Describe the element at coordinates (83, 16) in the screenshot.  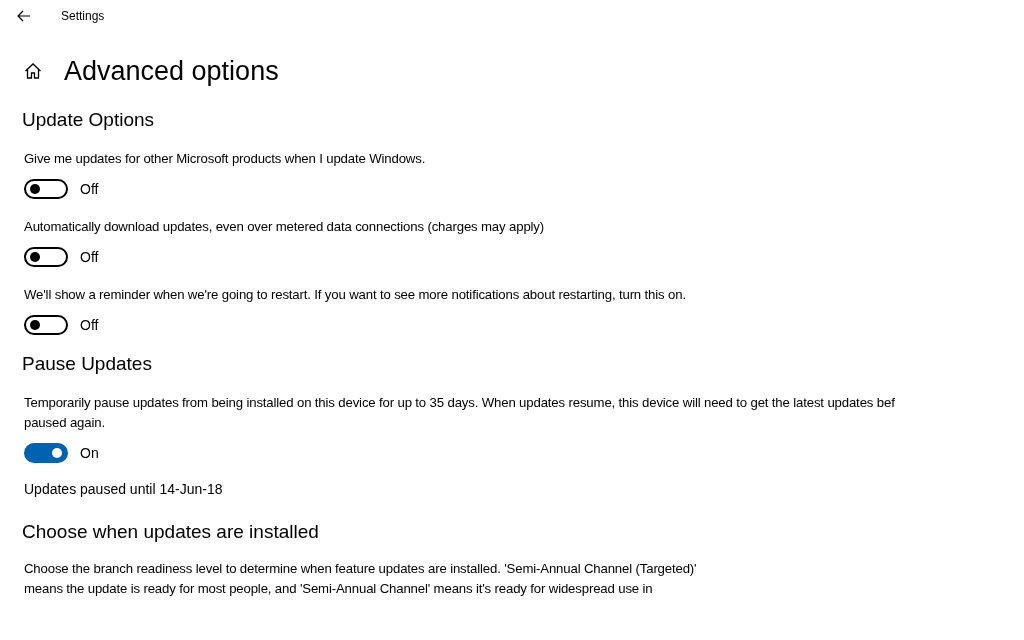
I see `window-title: Settings` at that location.